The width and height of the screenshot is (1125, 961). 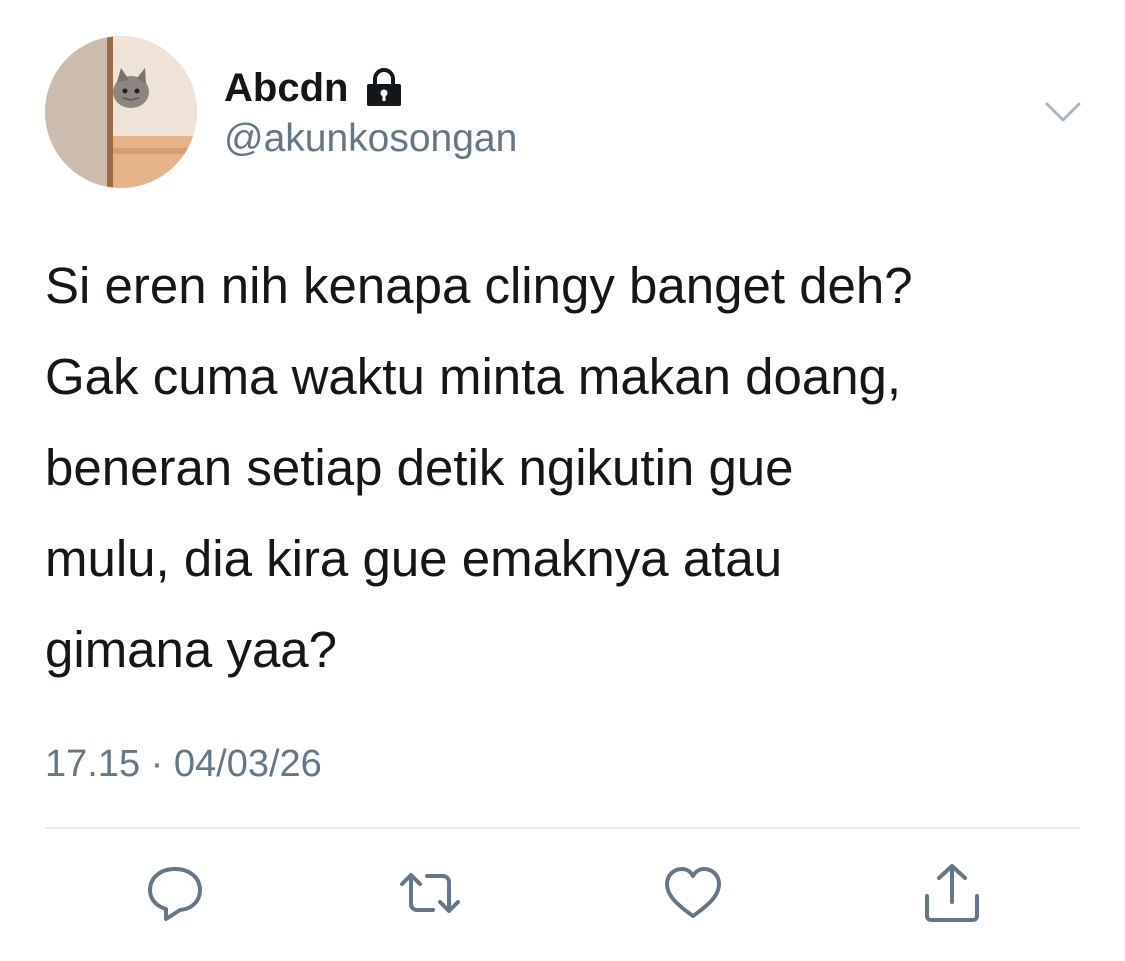 What do you see at coordinates (183, 764) in the screenshot?
I see `tweet-timestamp: 17.15 · 04/03/26` at bounding box center [183, 764].